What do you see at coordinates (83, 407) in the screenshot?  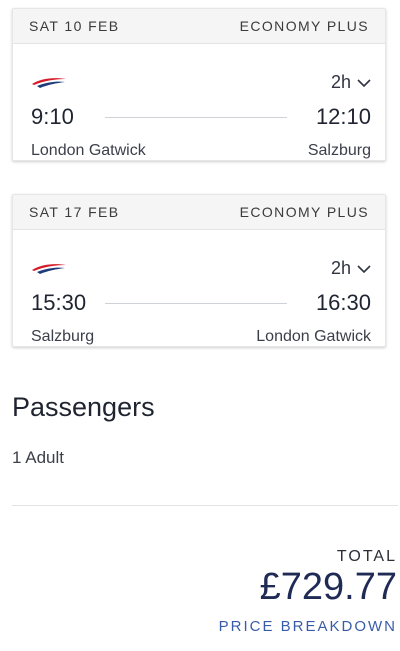 I see `passengers-title: Passengers` at bounding box center [83, 407].